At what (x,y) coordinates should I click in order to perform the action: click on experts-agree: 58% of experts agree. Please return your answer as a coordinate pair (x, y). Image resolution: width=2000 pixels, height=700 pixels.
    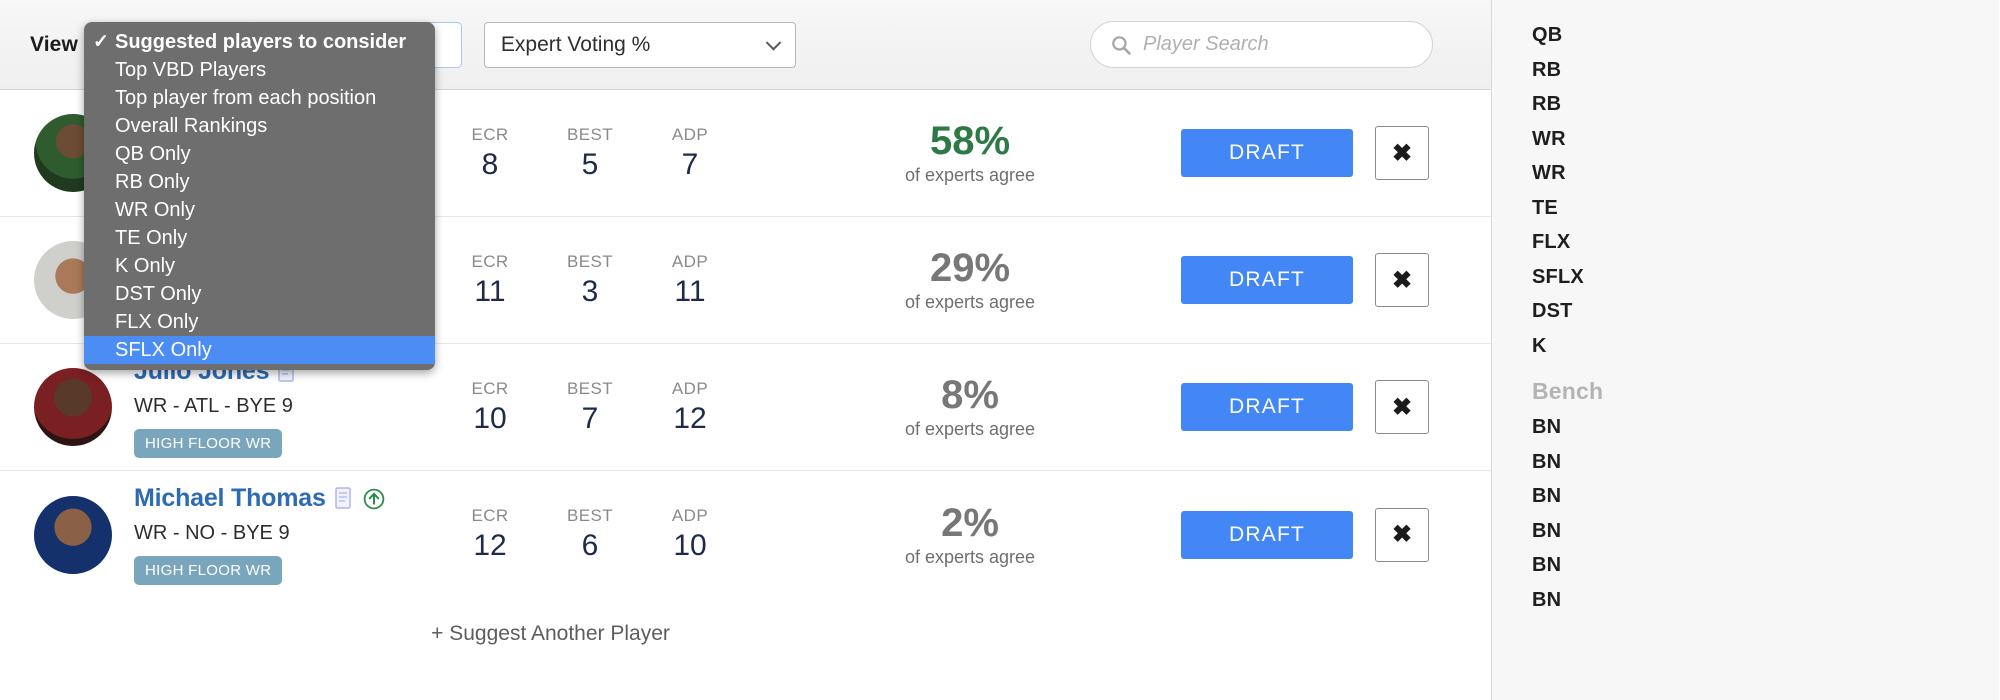
    Looking at the image, I should click on (970, 153).